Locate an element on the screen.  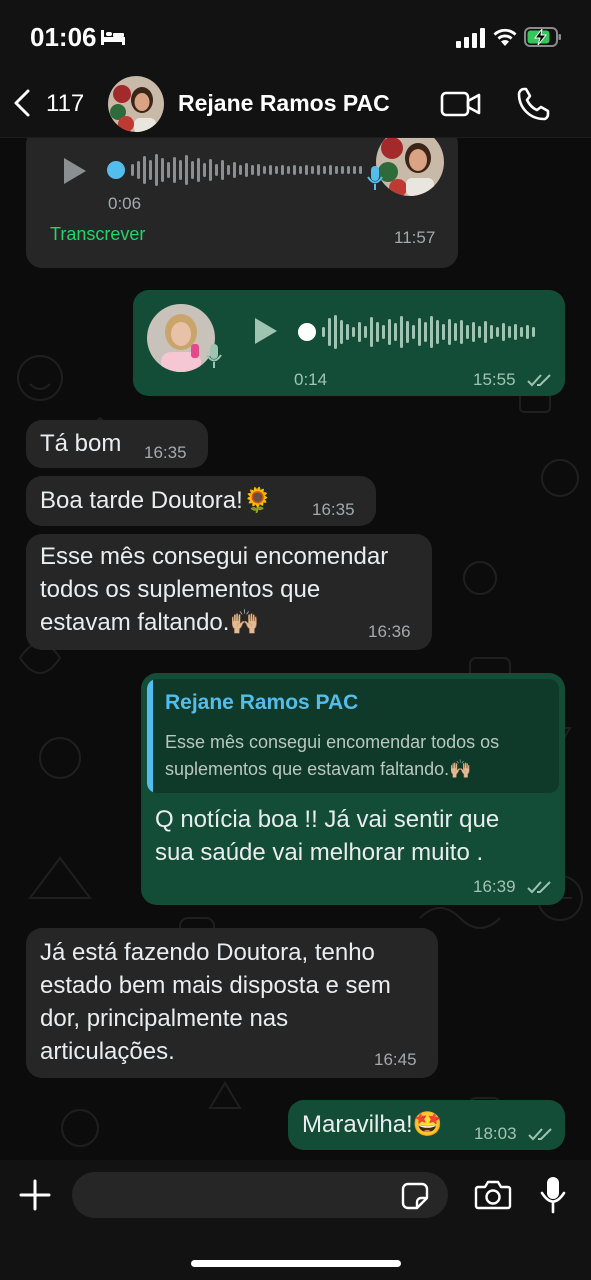
star-struck-emoji: 🤩 is located at coordinates (427, 1124).